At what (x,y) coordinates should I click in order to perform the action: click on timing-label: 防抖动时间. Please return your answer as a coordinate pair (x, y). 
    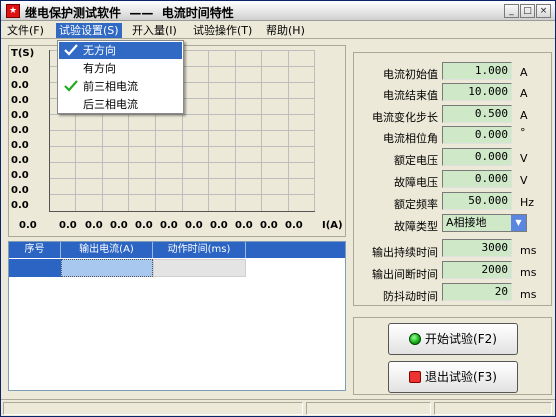
    Looking at the image, I should click on (410, 296).